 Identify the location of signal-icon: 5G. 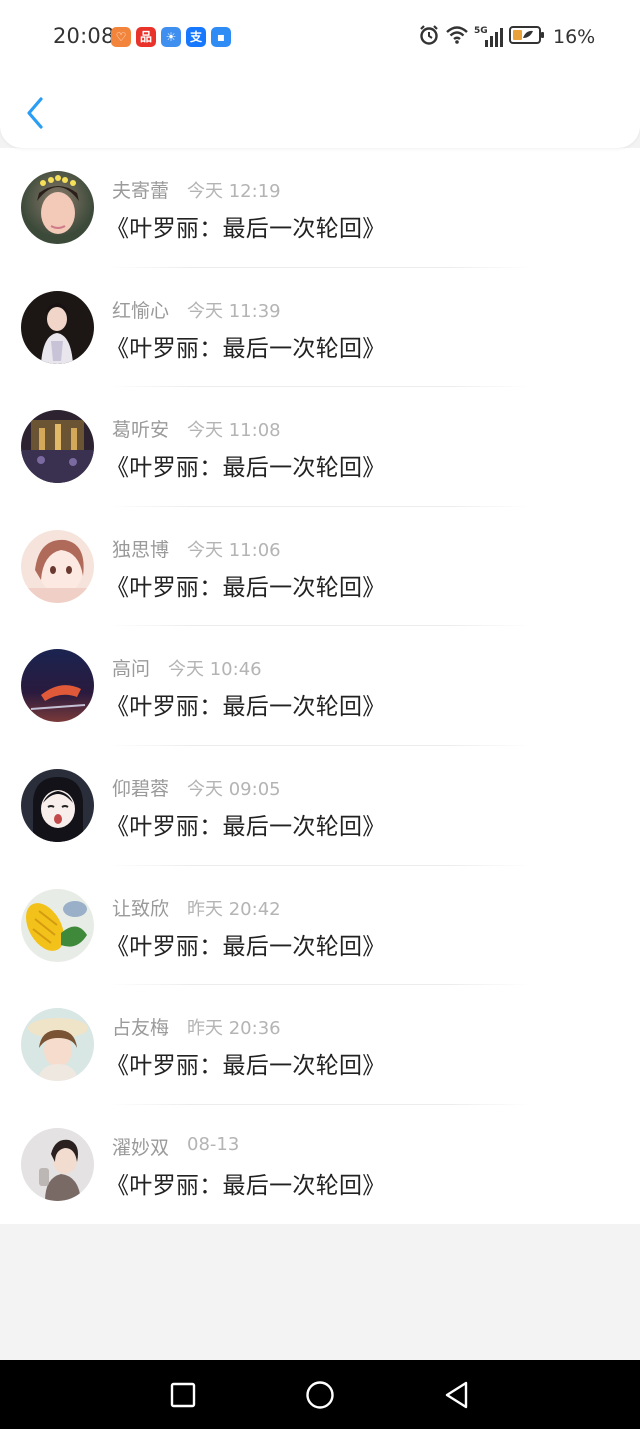
(489, 37).